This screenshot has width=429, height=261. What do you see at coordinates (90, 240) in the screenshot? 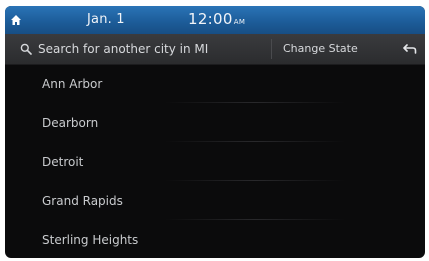
I see `city-name: Sterling Heights` at bounding box center [90, 240].